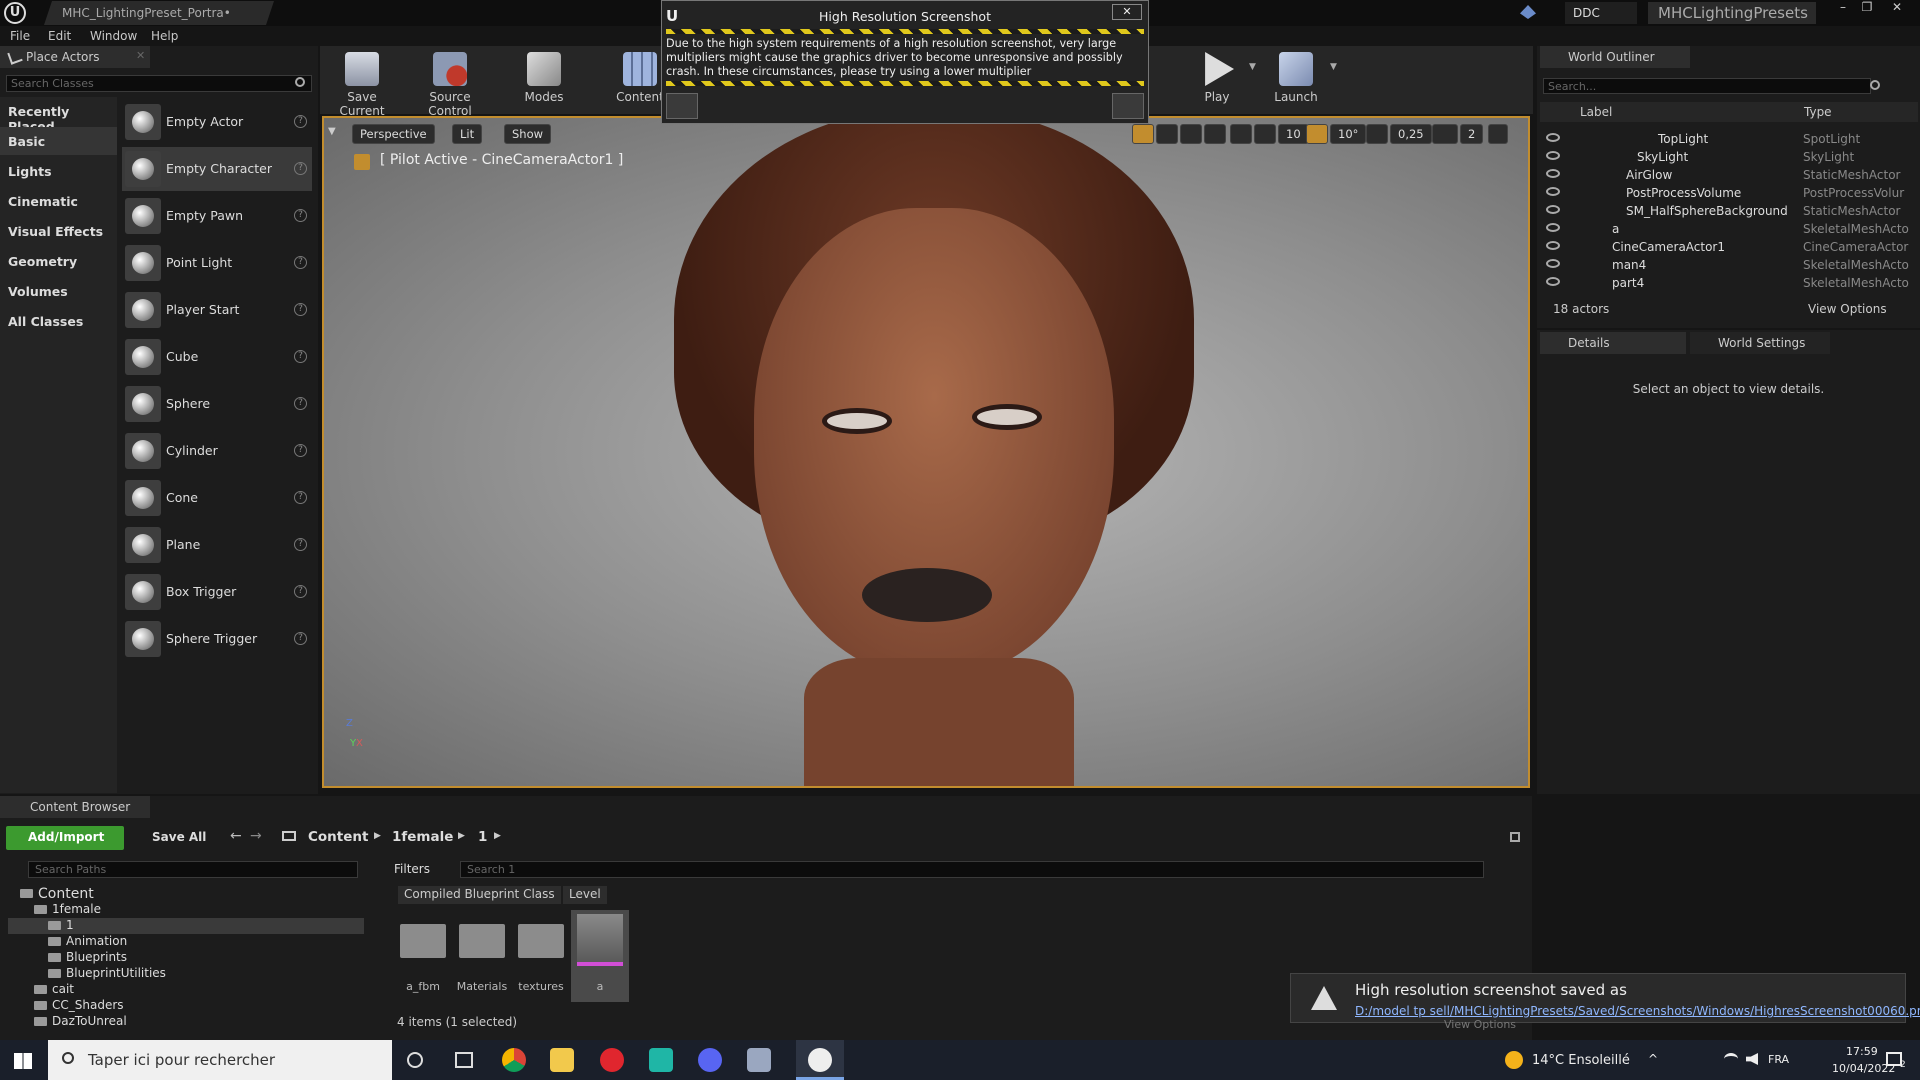 This screenshot has height=1080, width=1920. What do you see at coordinates (972, 869) in the screenshot?
I see `asset-search-input: Search 1` at bounding box center [972, 869].